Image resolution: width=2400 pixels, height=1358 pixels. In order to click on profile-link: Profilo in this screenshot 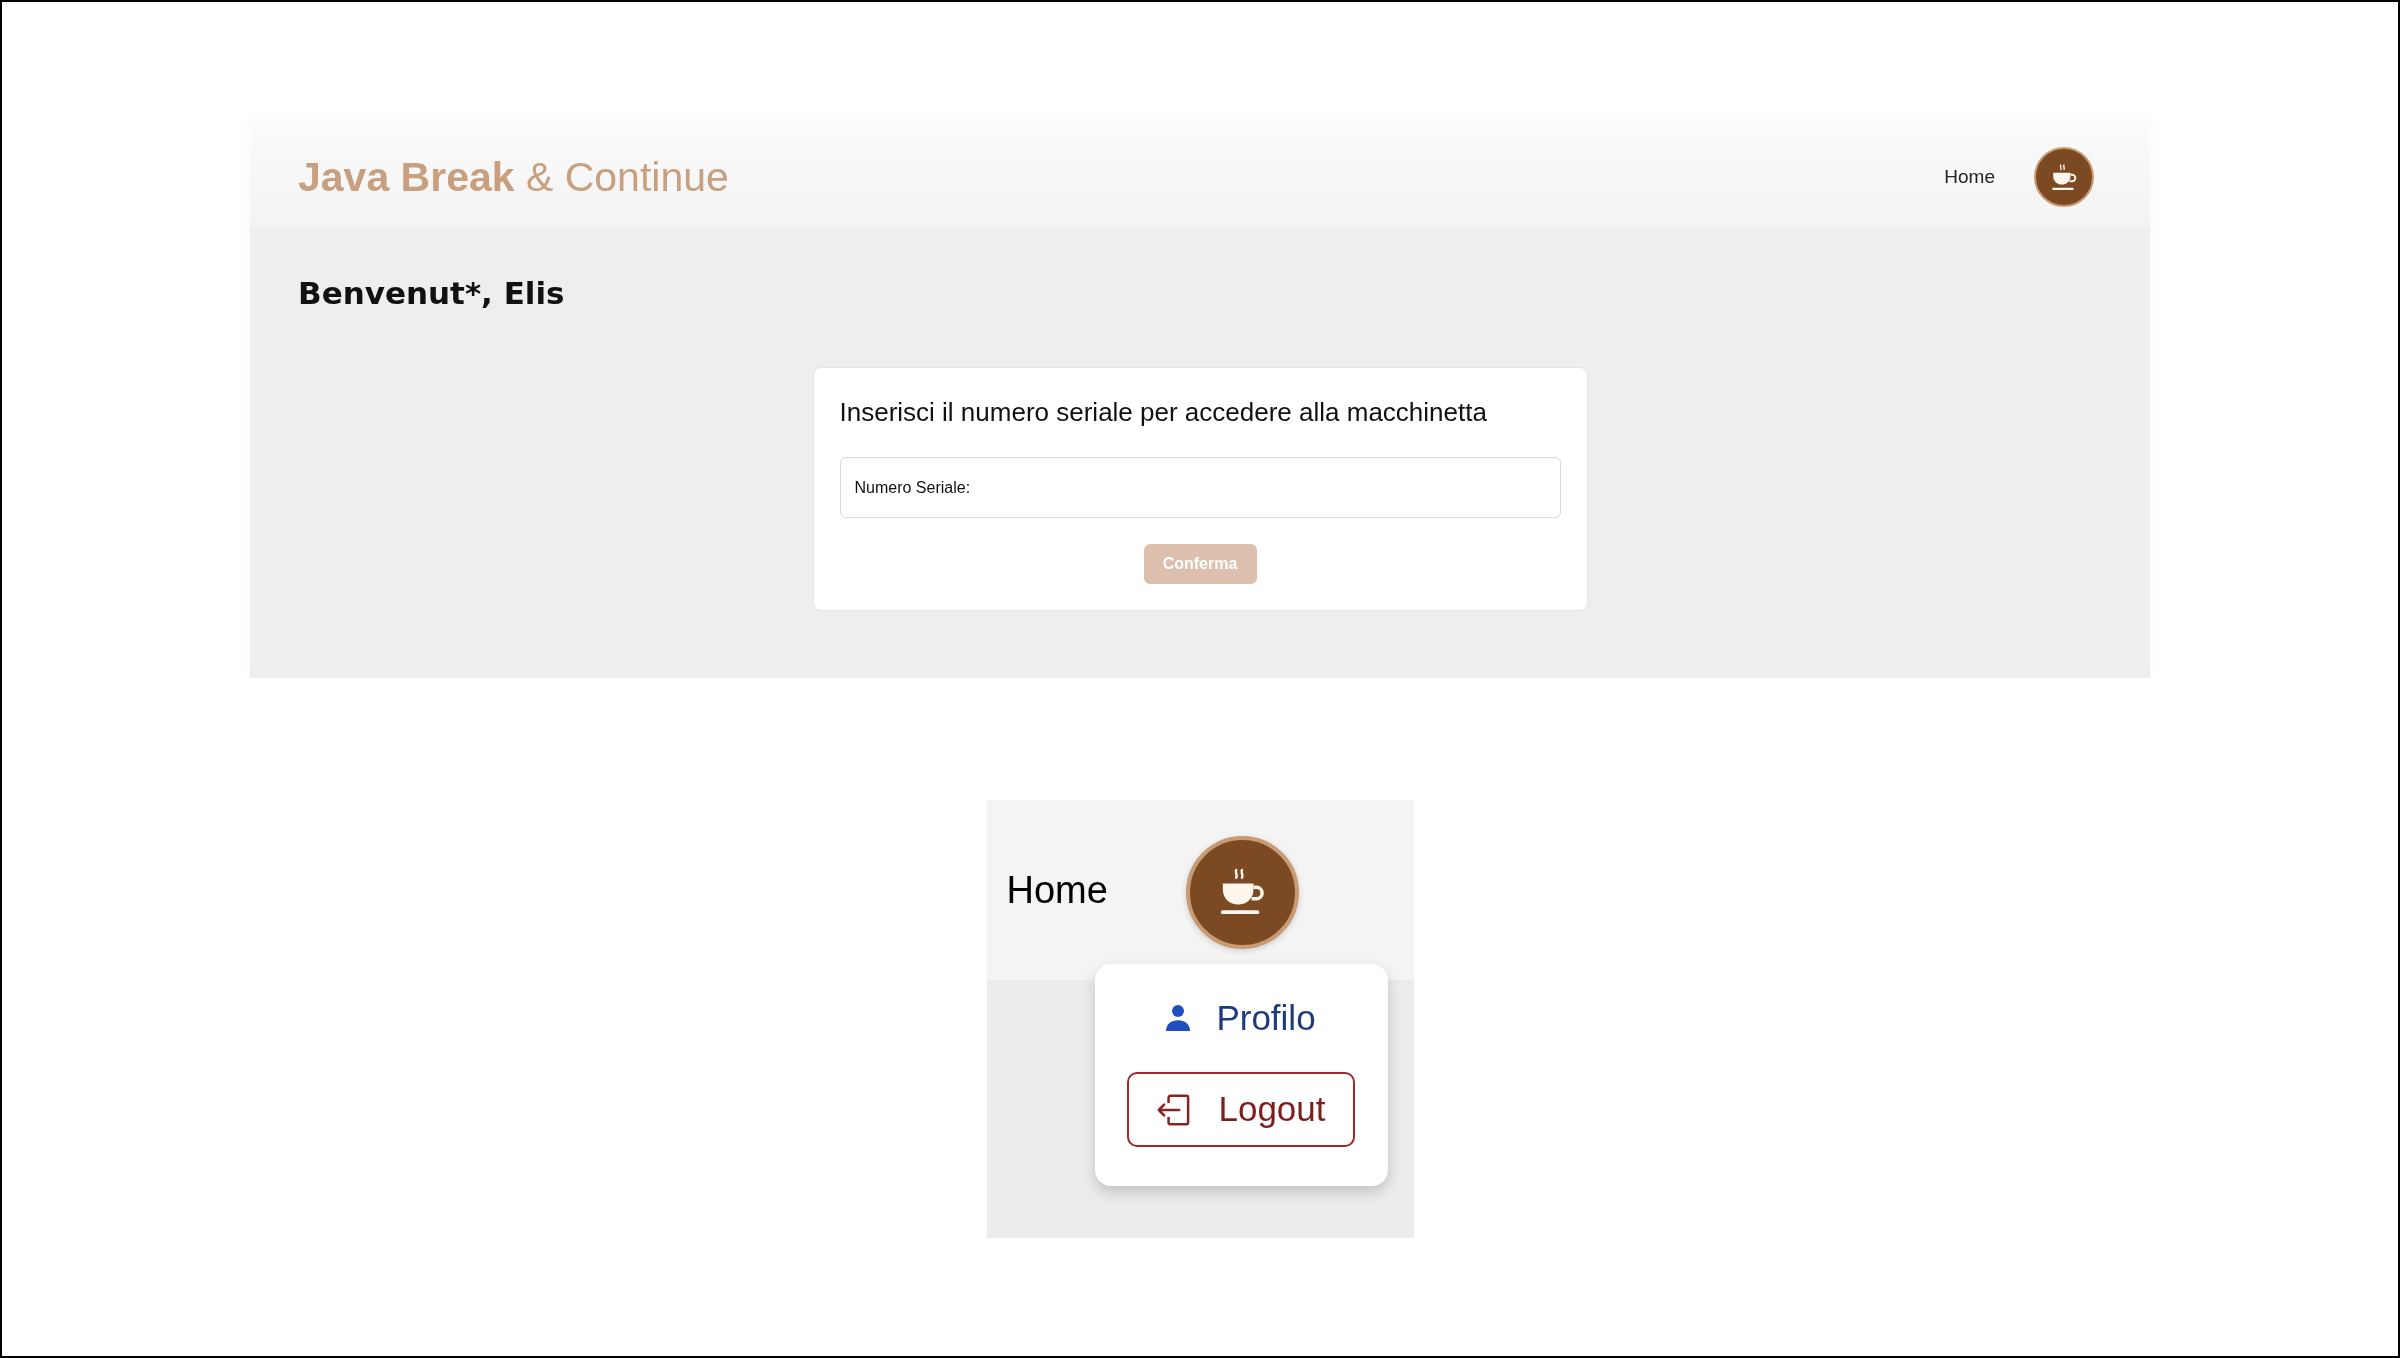, I will do `click(1241, 1018)`.